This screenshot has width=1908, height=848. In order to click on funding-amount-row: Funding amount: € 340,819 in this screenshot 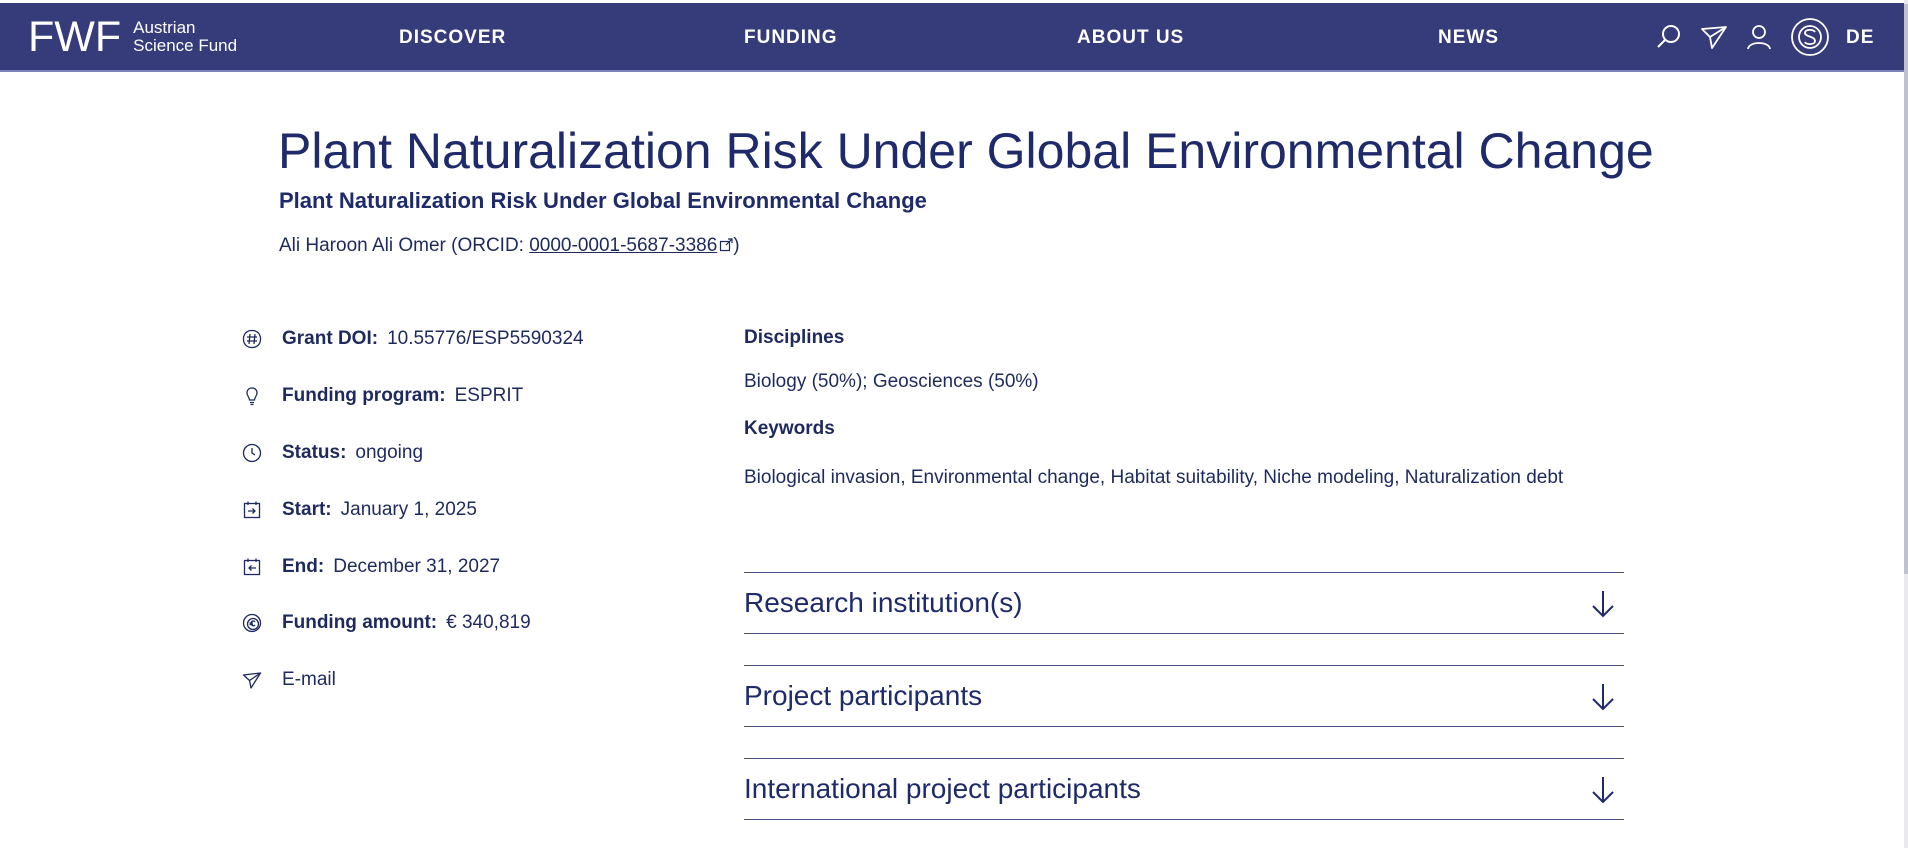, I will do `click(386, 623)`.